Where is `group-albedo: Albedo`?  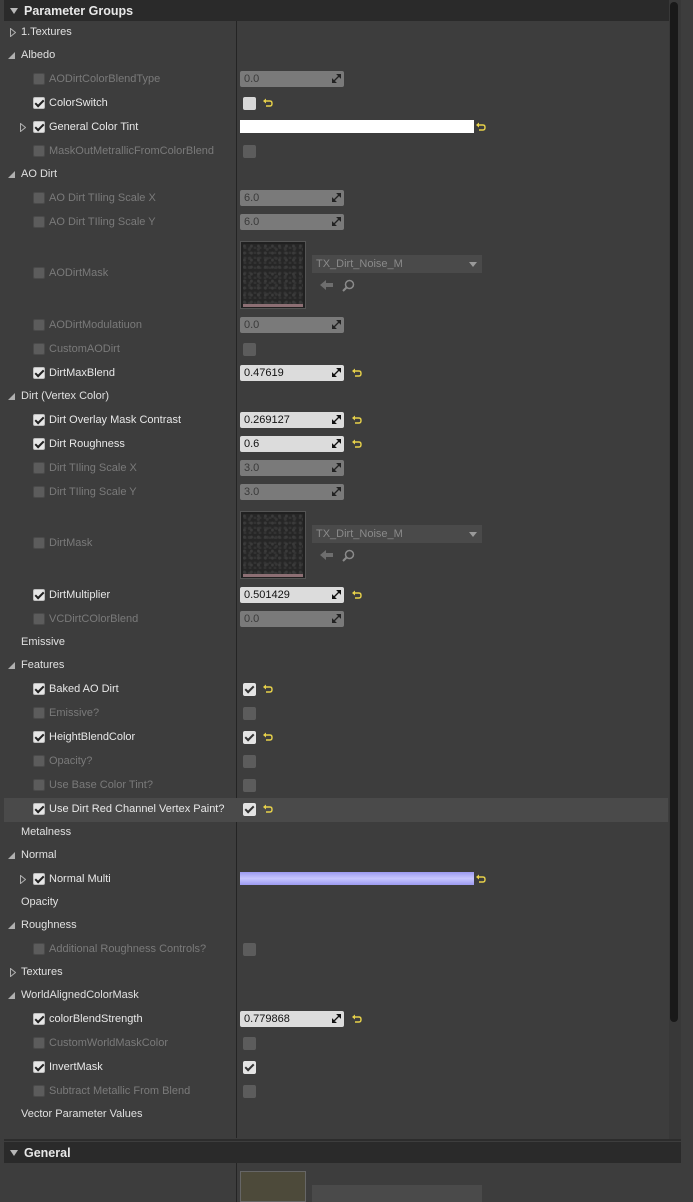
group-albedo: Albedo is located at coordinates (336, 56).